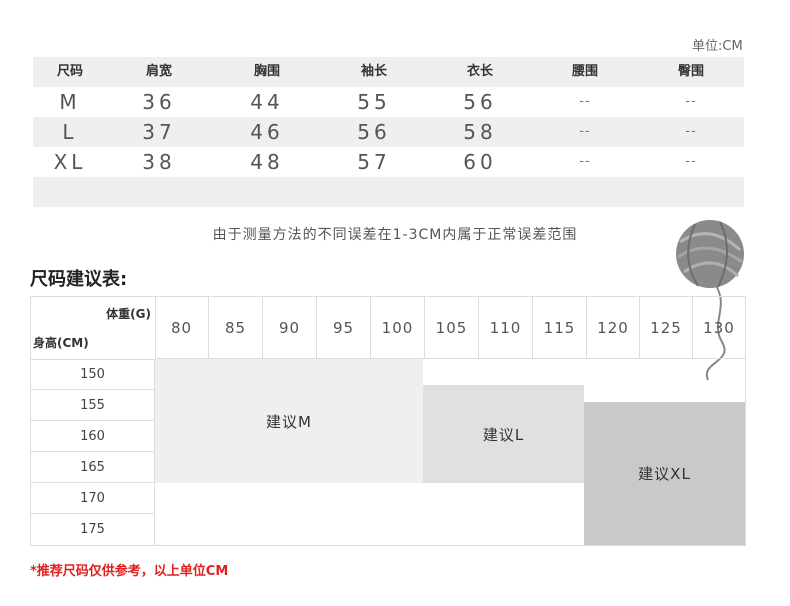 This screenshot has width=790, height=606. I want to click on table-empty-row, so click(388, 192).